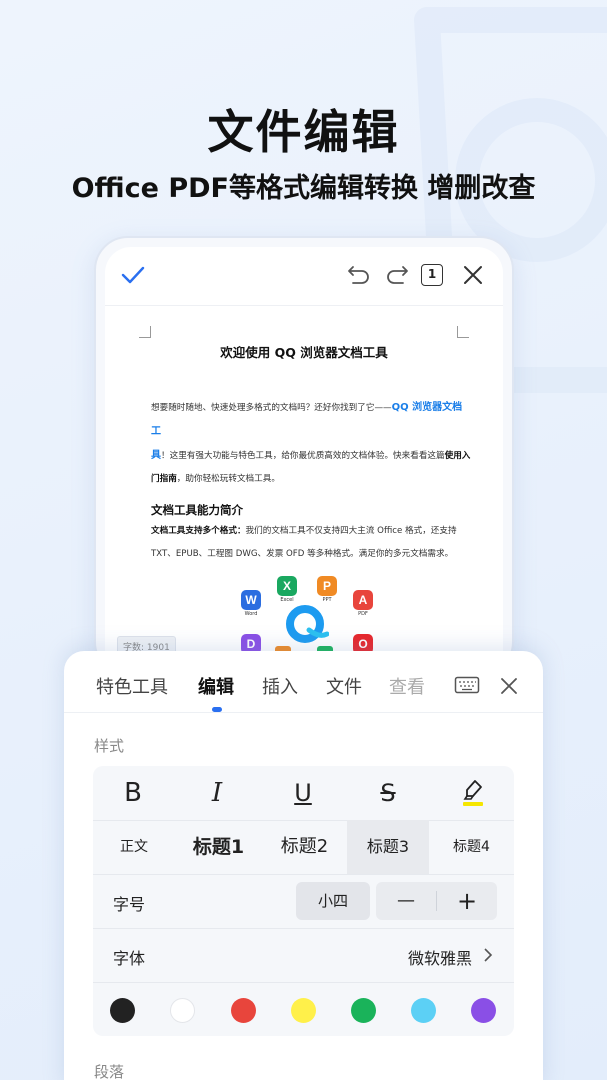  I want to click on document-section-title: 文档工具能力简介, so click(197, 510).